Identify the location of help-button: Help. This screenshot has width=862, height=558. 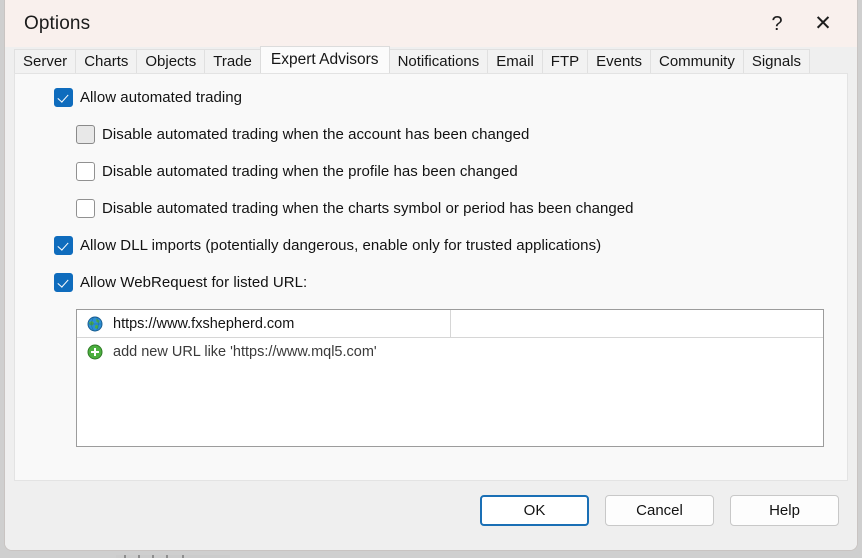
(784, 510).